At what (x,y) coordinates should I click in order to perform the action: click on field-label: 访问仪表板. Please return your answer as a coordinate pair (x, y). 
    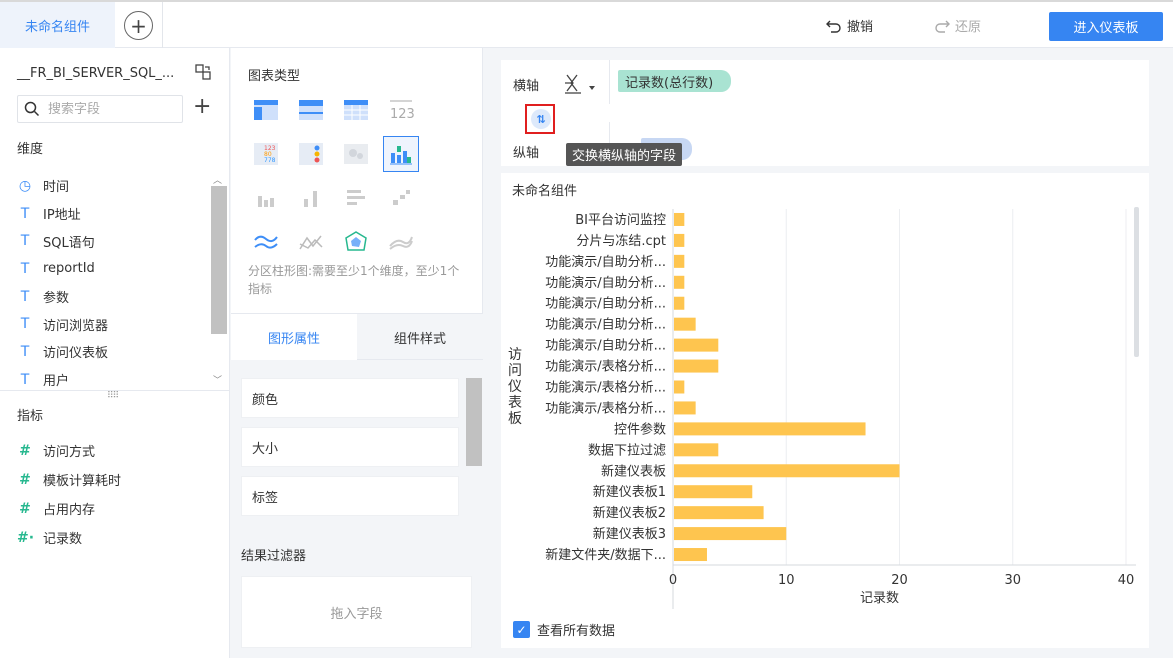
    Looking at the image, I should click on (76, 354).